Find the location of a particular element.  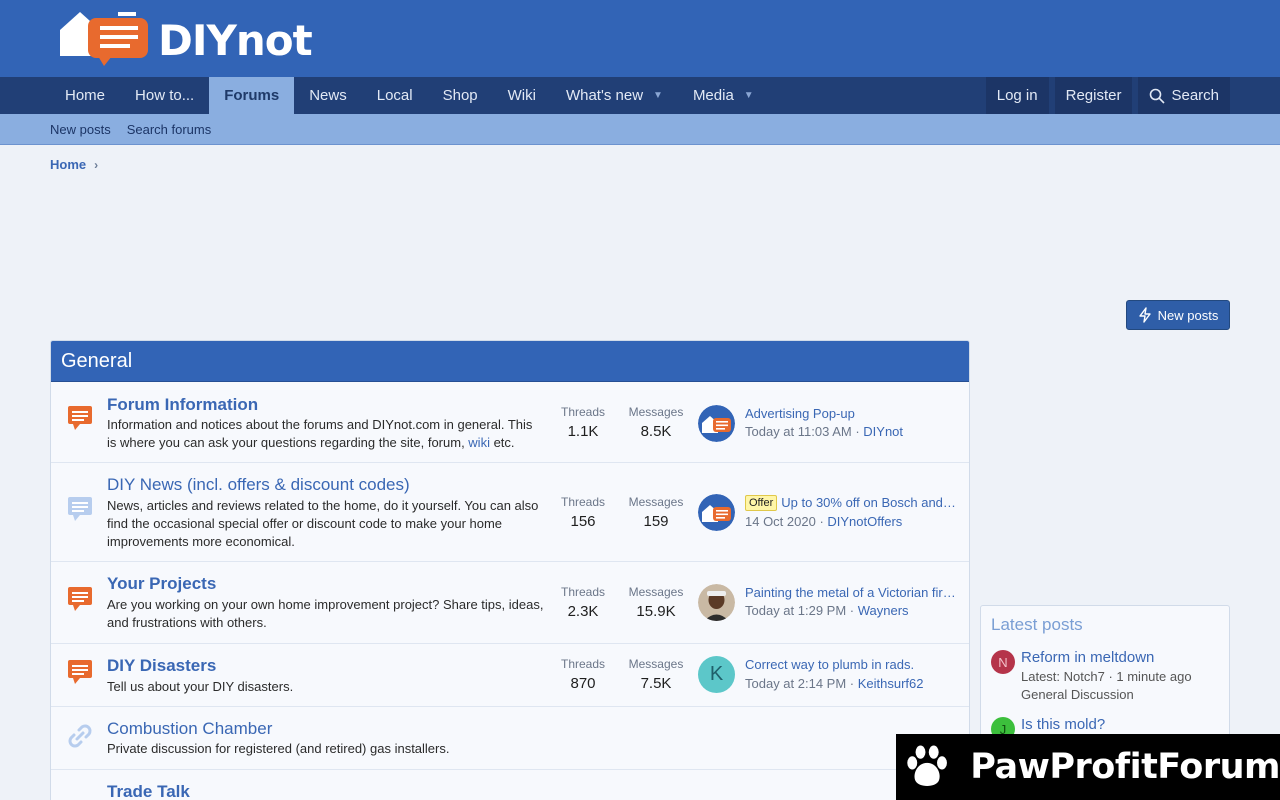

search-button: Search is located at coordinates (1184, 95).